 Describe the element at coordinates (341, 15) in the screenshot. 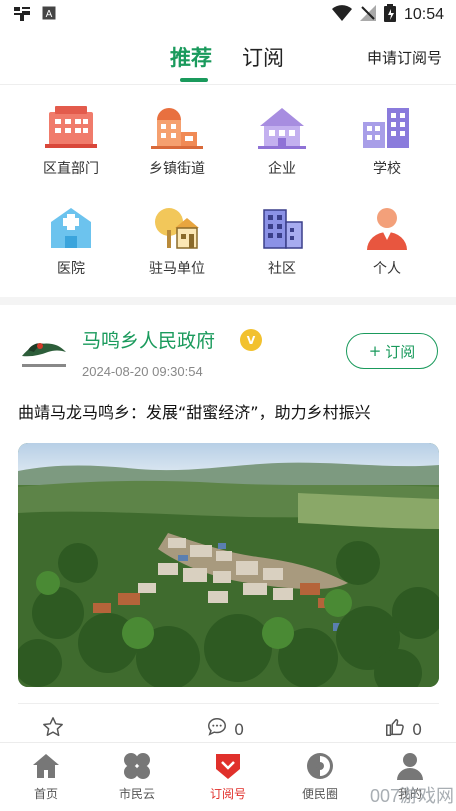

I see `wifi-icon` at that location.